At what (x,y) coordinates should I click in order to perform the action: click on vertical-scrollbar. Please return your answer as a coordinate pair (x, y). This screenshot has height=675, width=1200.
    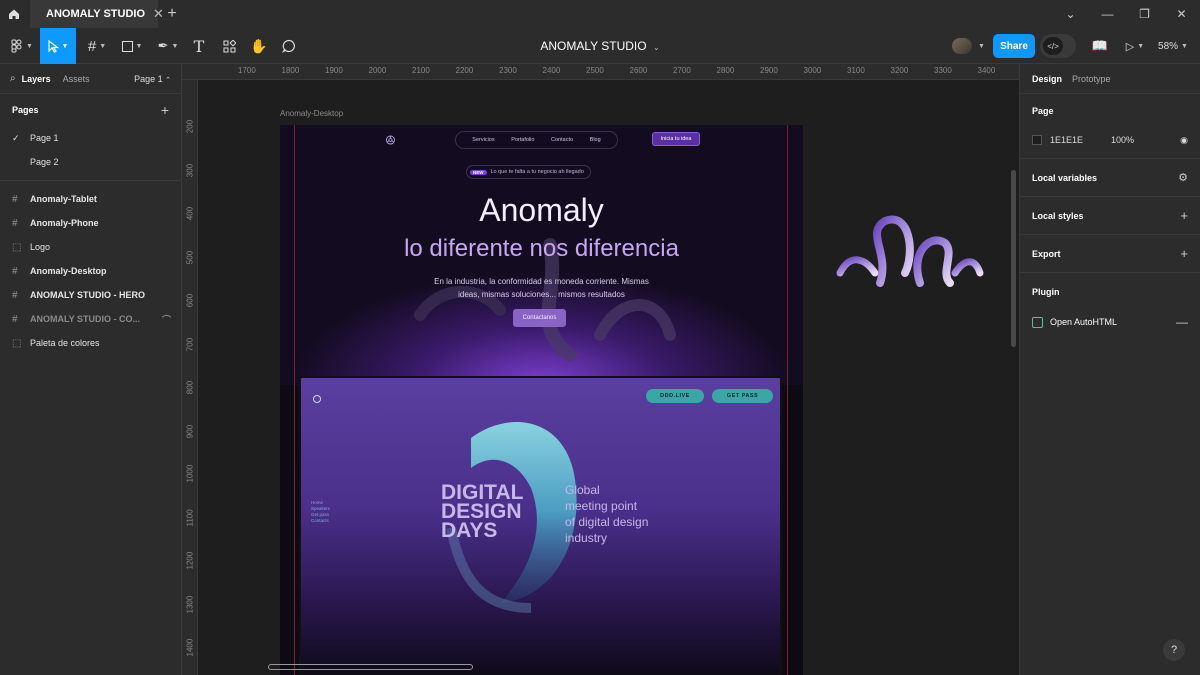
    Looking at the image, I should click on (1013, 258).